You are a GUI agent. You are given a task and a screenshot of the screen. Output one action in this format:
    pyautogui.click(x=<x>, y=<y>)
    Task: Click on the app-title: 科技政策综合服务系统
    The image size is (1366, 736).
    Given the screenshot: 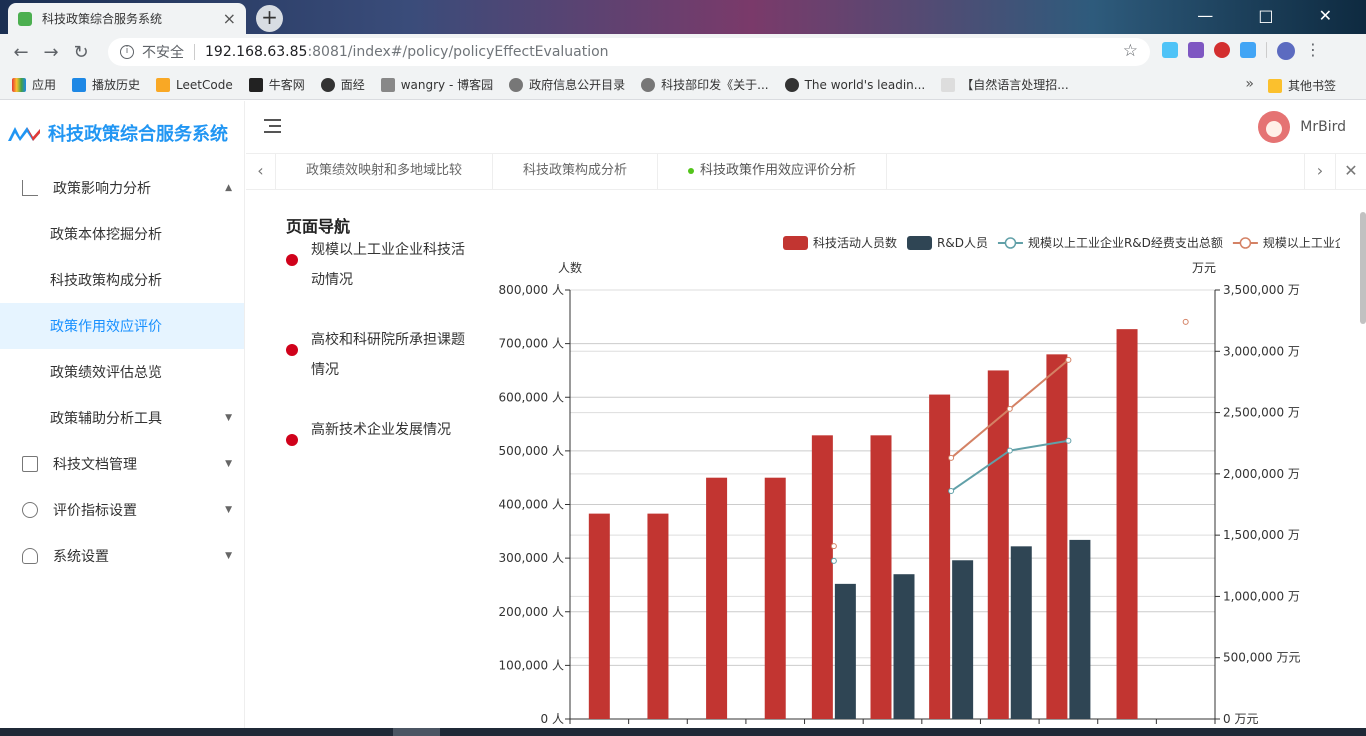 What is the action you would take?
    pyautogui.click(x=138, y=134)
    